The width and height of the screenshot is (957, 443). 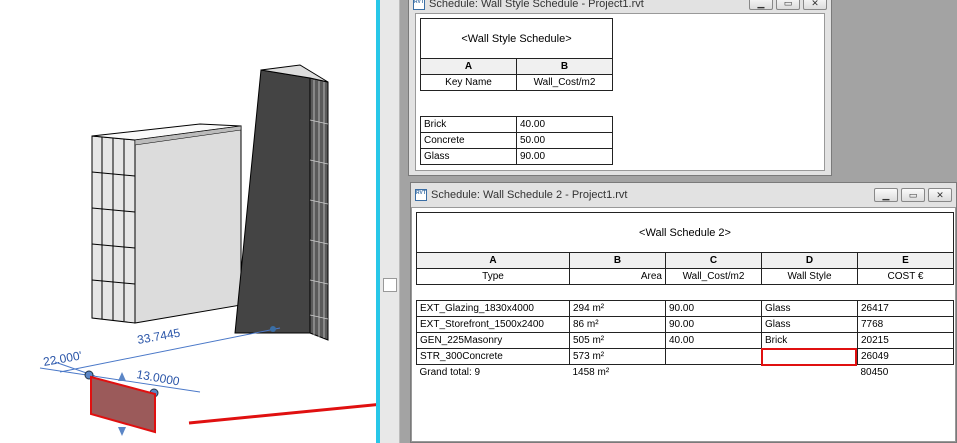 I want to click on col-header-area: Area, so click(x=617, y=276).